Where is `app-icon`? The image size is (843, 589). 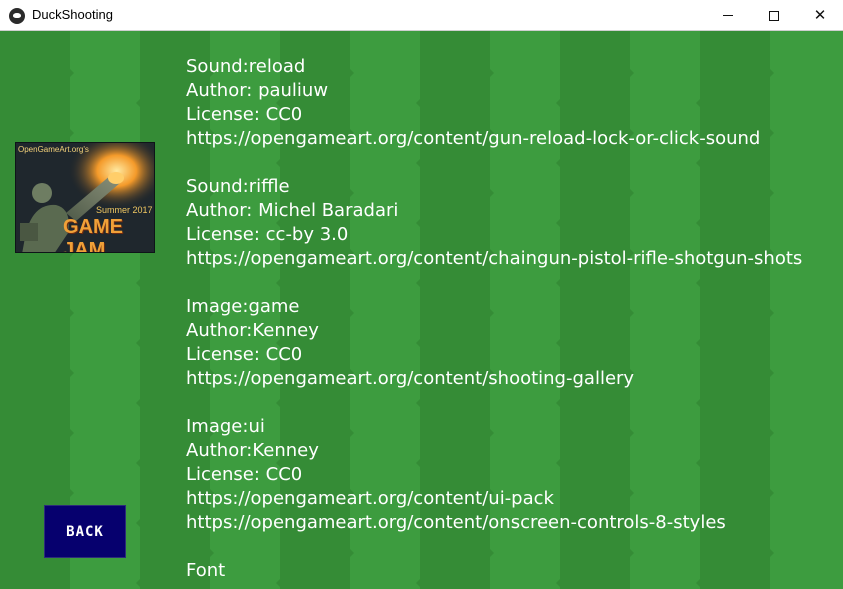
app-icon is located at coordinates (17, 16).